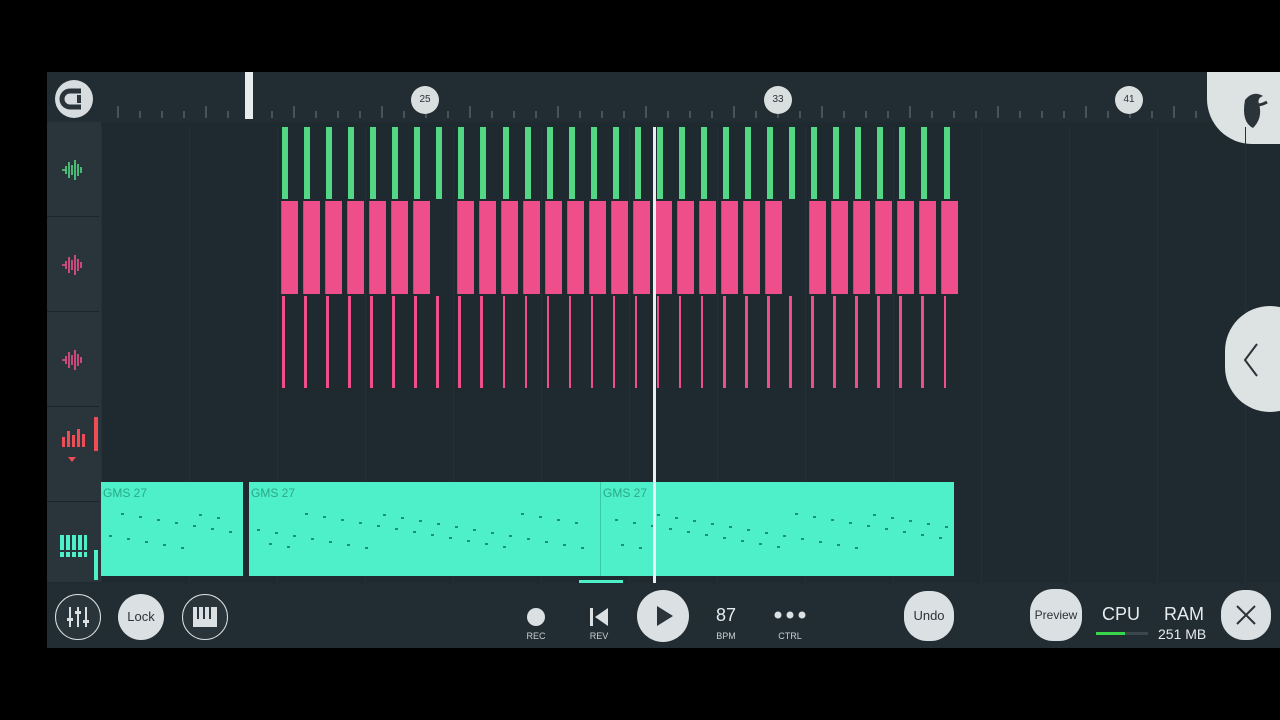 The image size is (1280, 720). I want to click on play-button, so click(663, 616).